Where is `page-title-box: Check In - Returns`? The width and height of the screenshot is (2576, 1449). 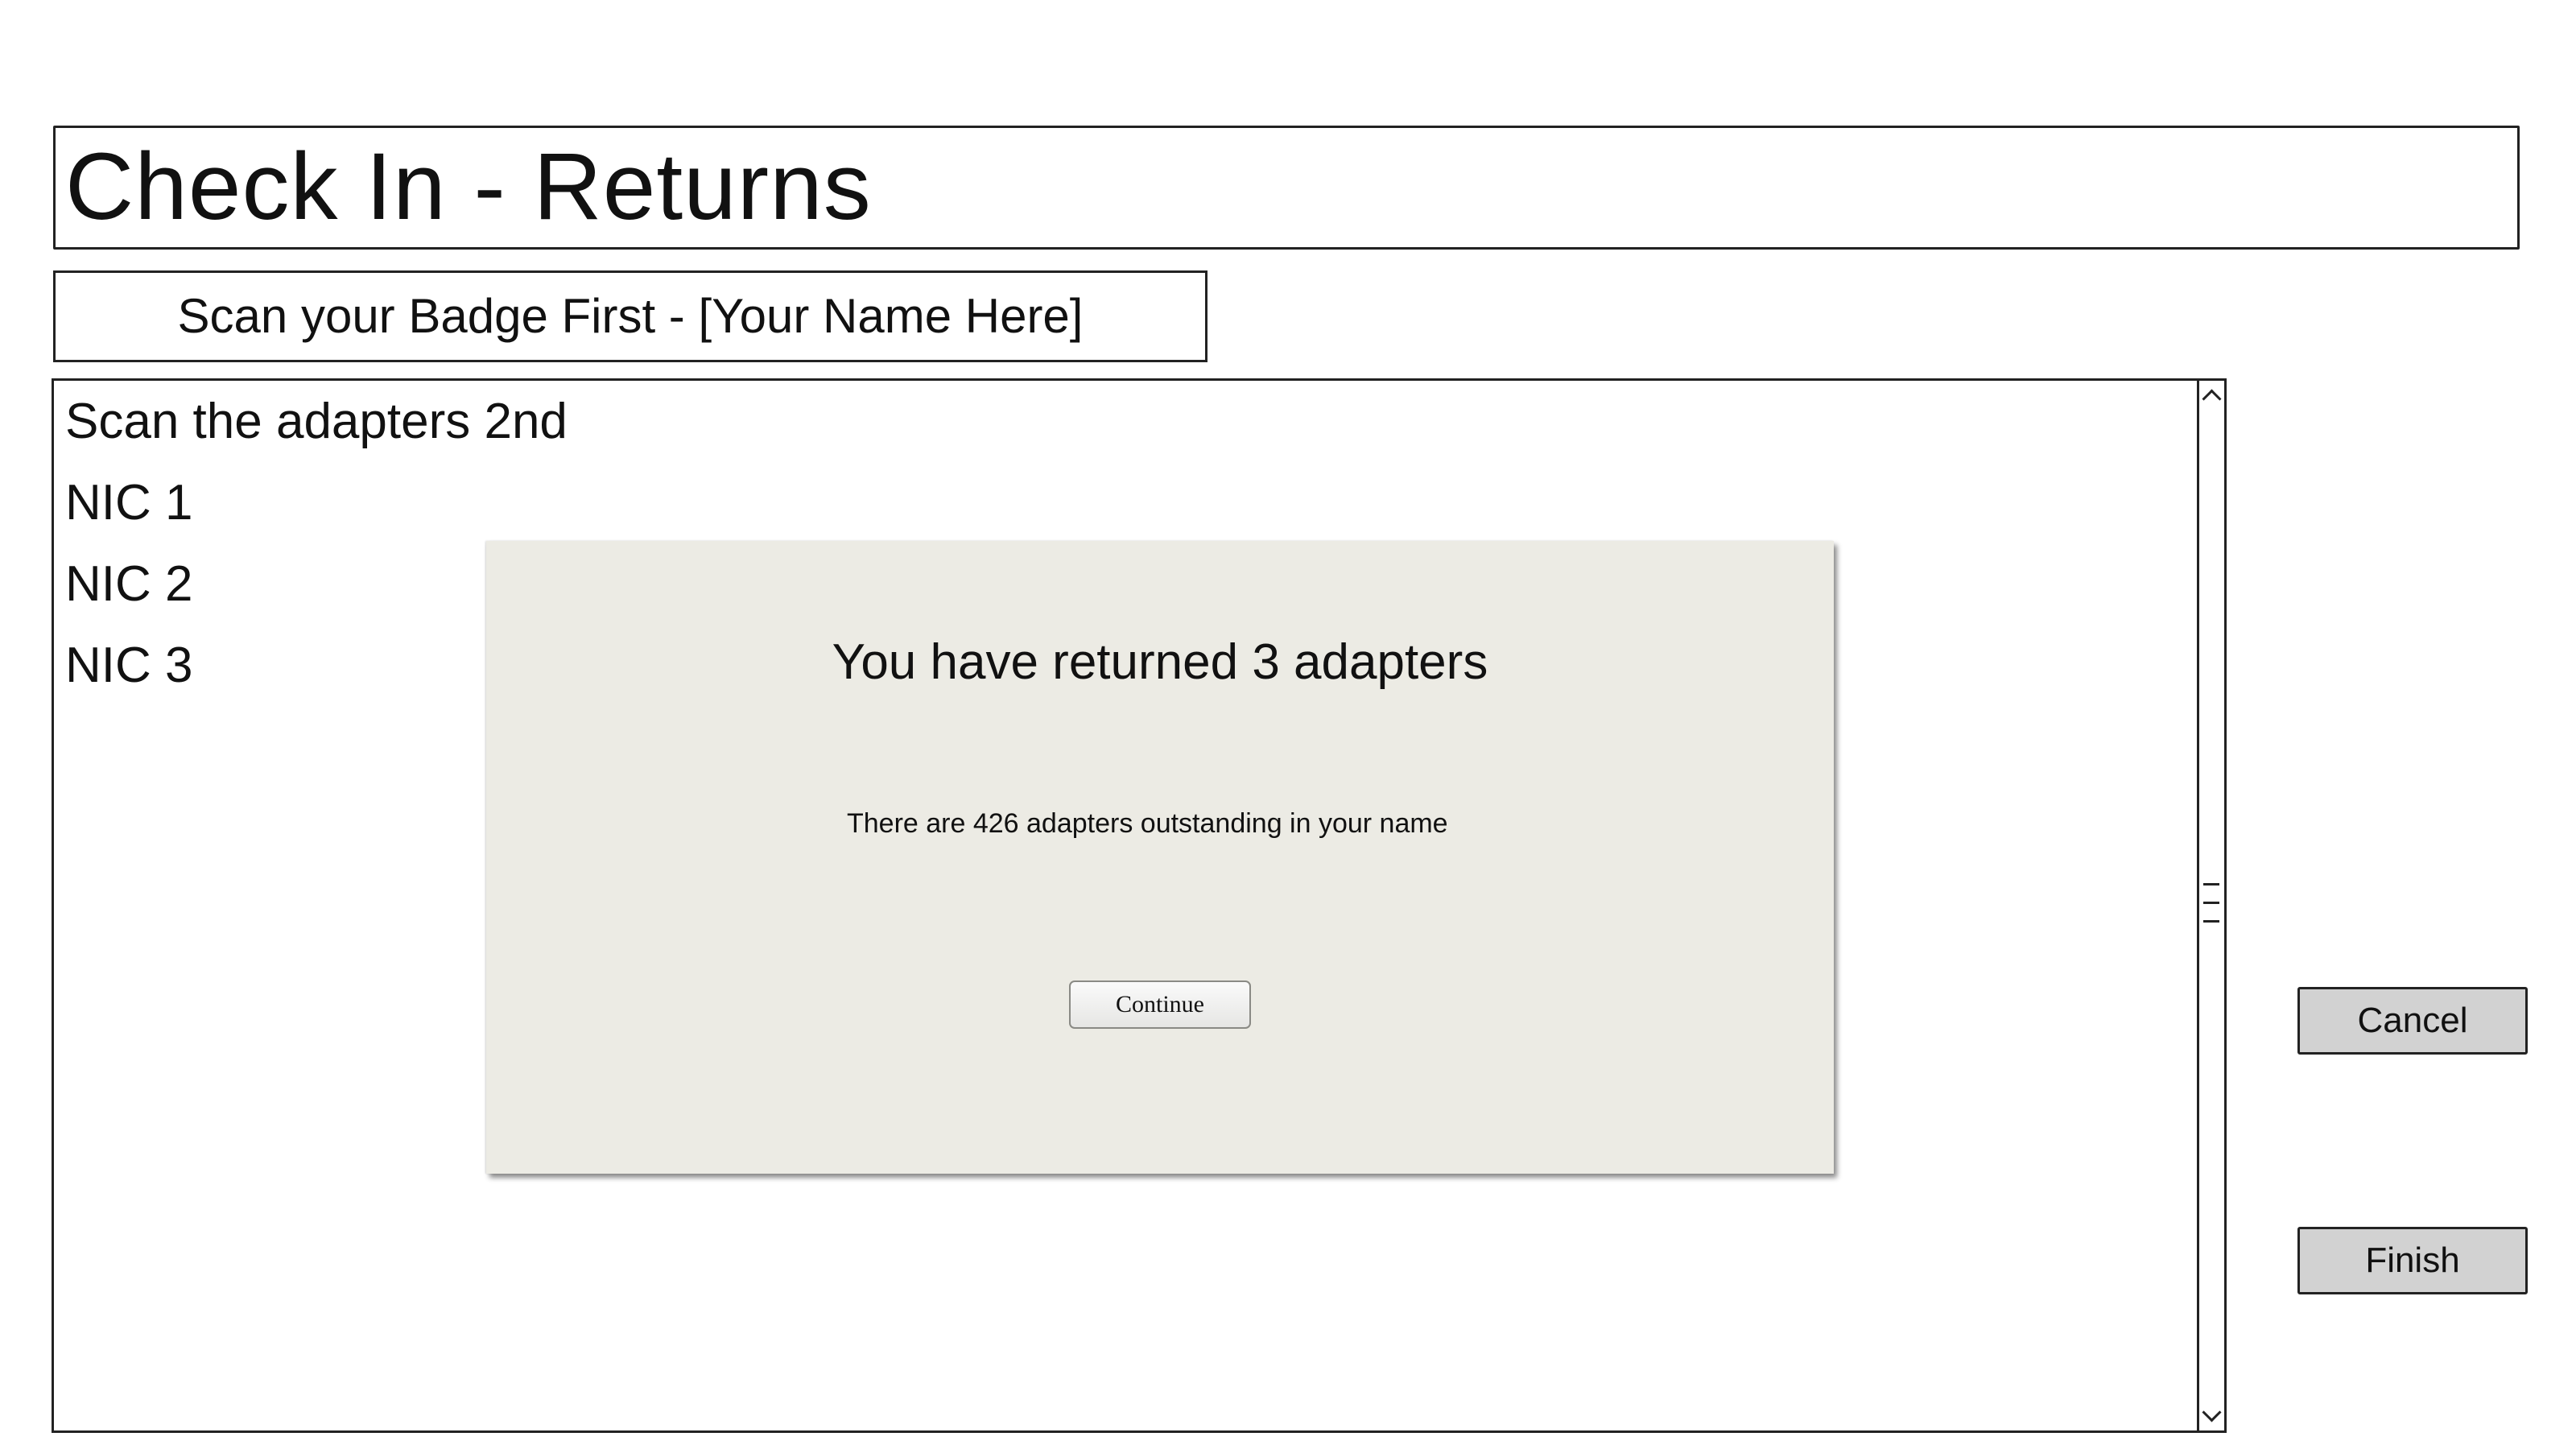
page-title-box: Check In - Returns is located at coordinates (1286, 188).